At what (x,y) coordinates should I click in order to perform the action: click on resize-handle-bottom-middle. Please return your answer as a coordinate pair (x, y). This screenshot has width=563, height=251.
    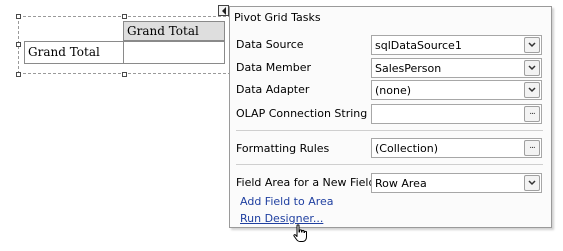
    Looking at the image, I should click on (124, 74).